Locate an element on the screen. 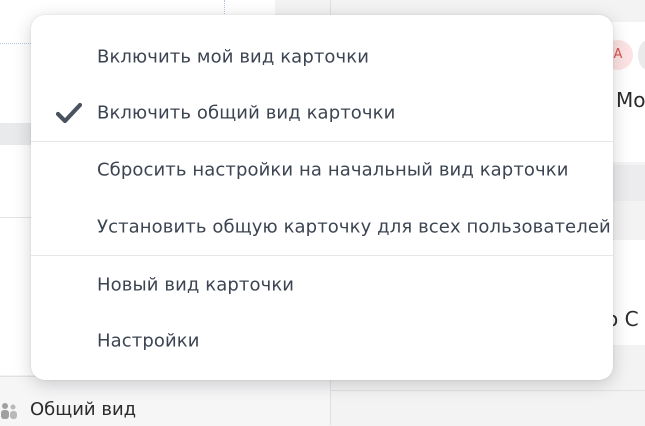  truncated-text-top: Мо is located at coordinates (630, 100).